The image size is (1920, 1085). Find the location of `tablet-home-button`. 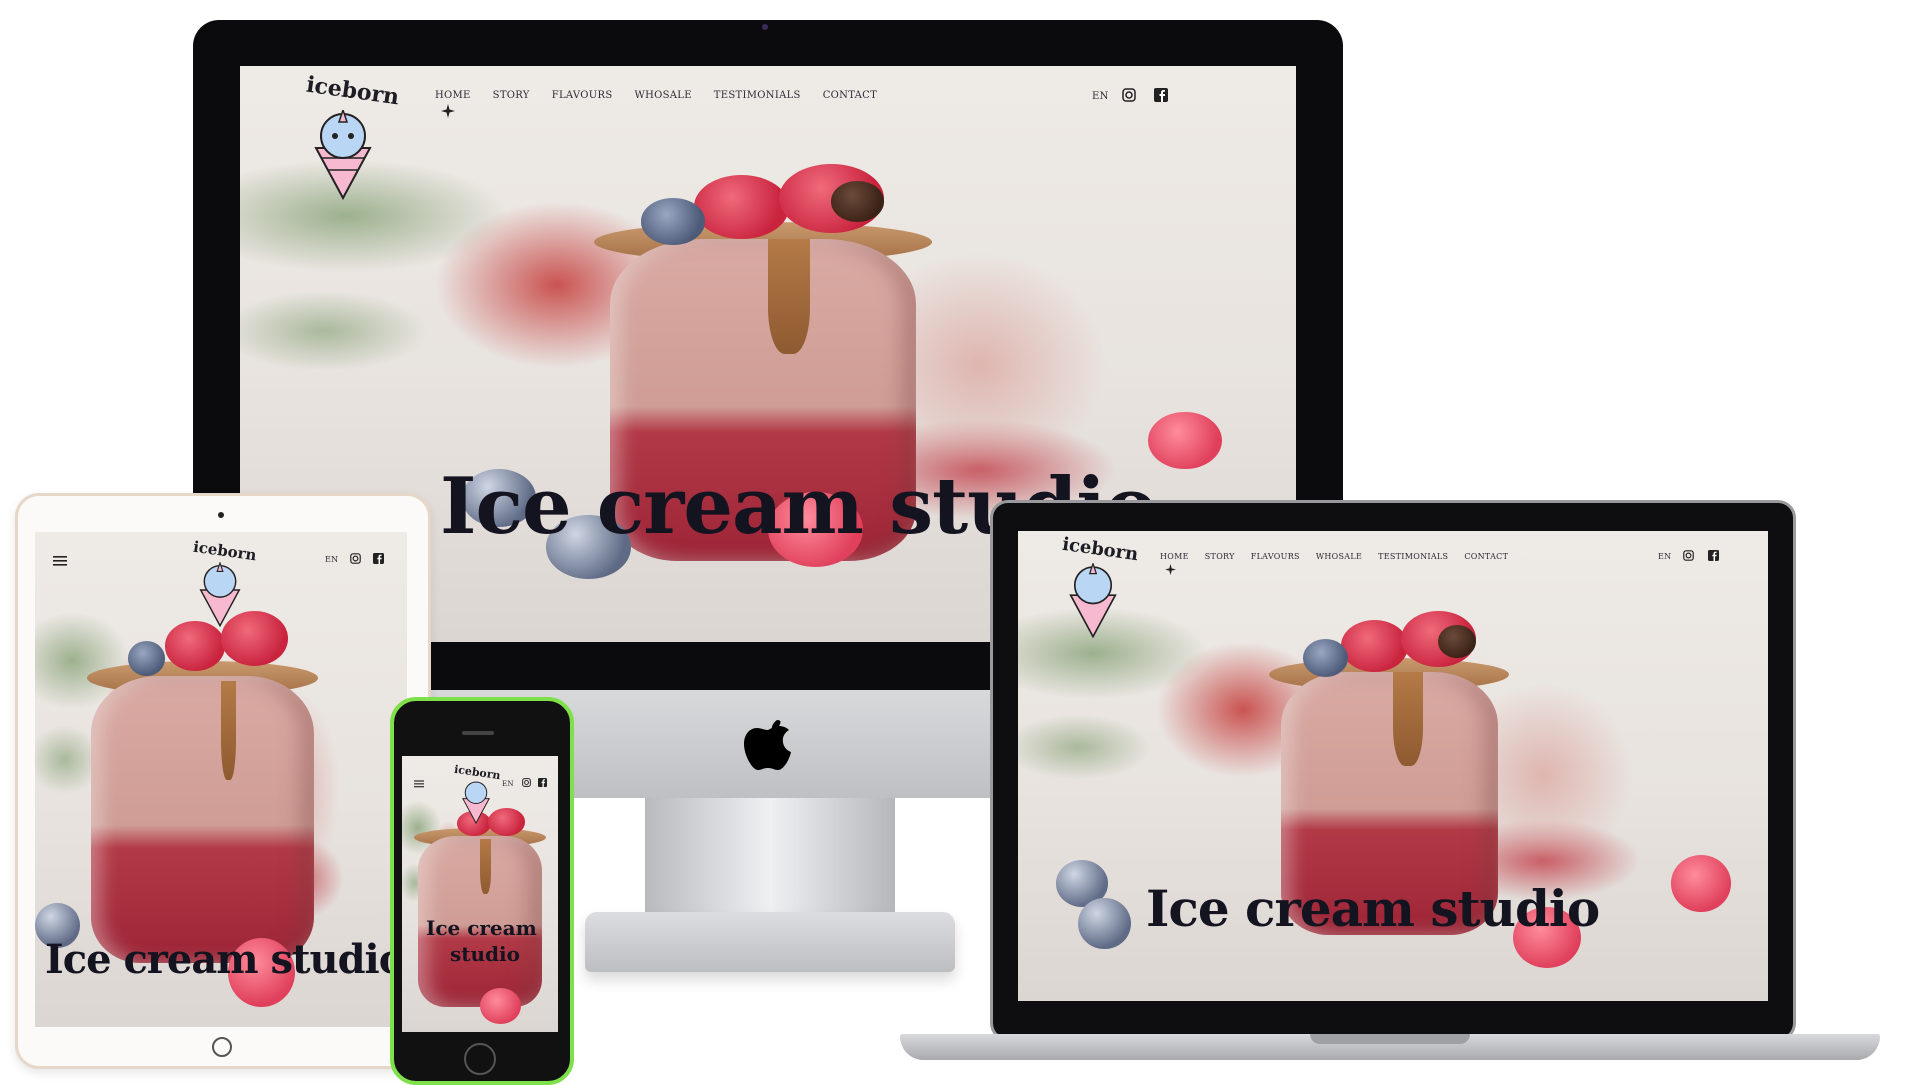

tablet-home-button is located at coordinates (222, 1047).